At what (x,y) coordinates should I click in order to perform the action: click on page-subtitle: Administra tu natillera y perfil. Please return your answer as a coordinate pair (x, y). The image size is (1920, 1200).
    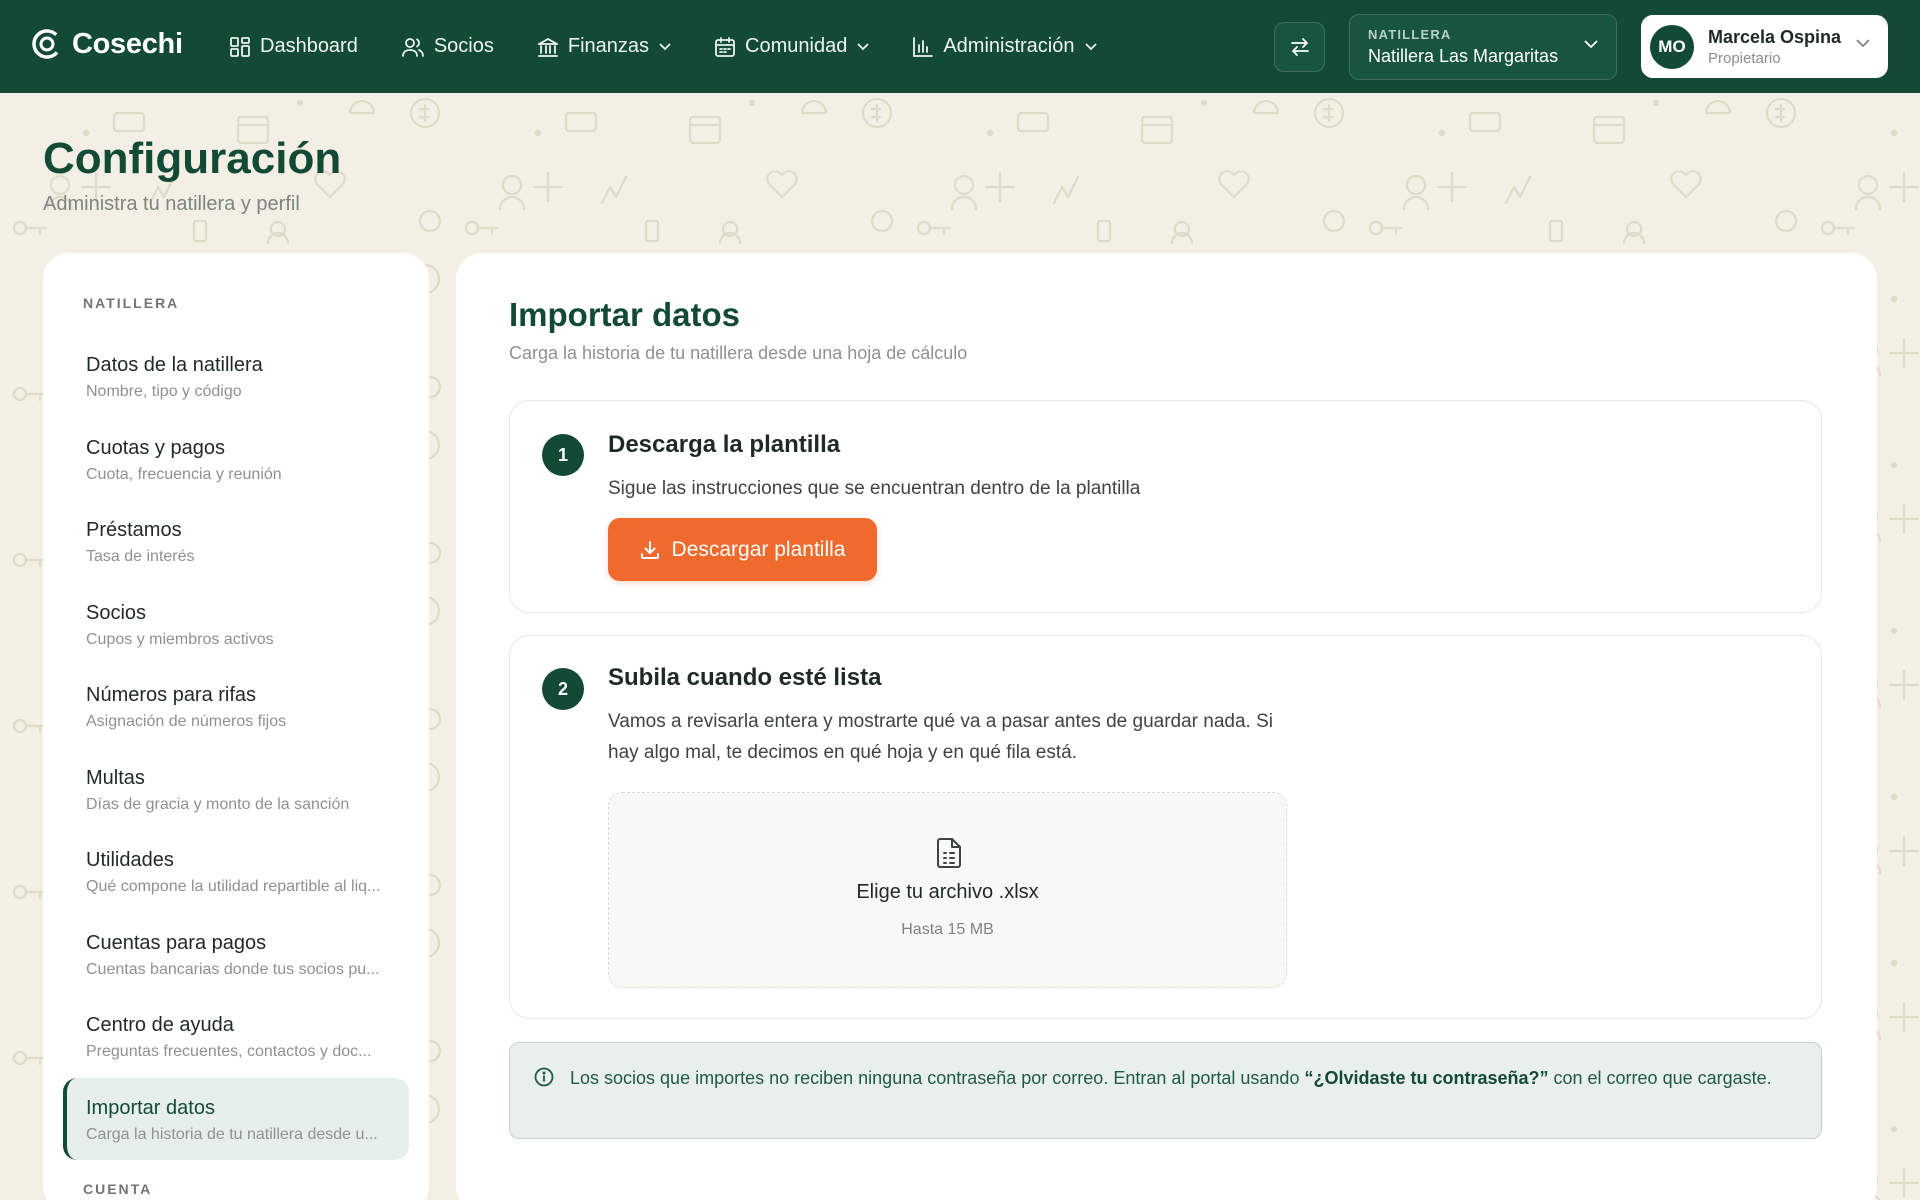
    Looking at the image, I should click on (171, 204).